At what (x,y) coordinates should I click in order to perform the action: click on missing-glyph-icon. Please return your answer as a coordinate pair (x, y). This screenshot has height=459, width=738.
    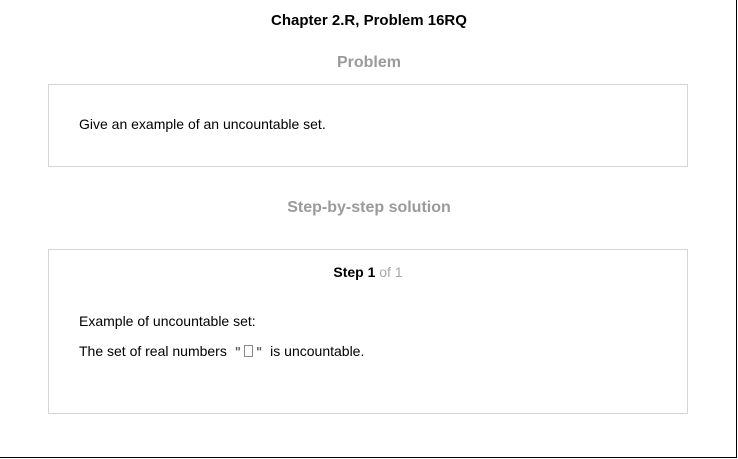
    Looking at the image, I should click on (249, 351).